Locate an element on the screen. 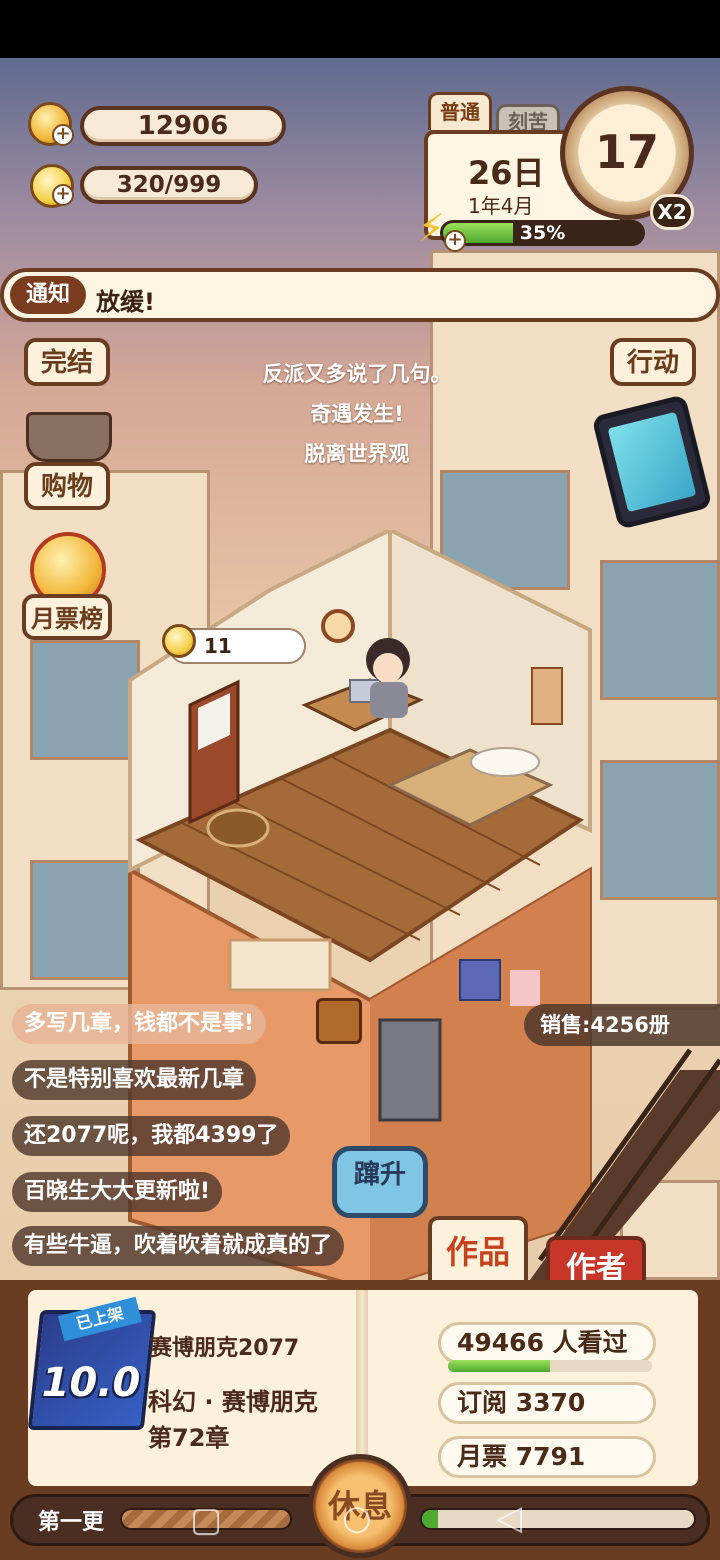 This screenshot has height=1560, width=720. rug is located at coordinates (238, 828).